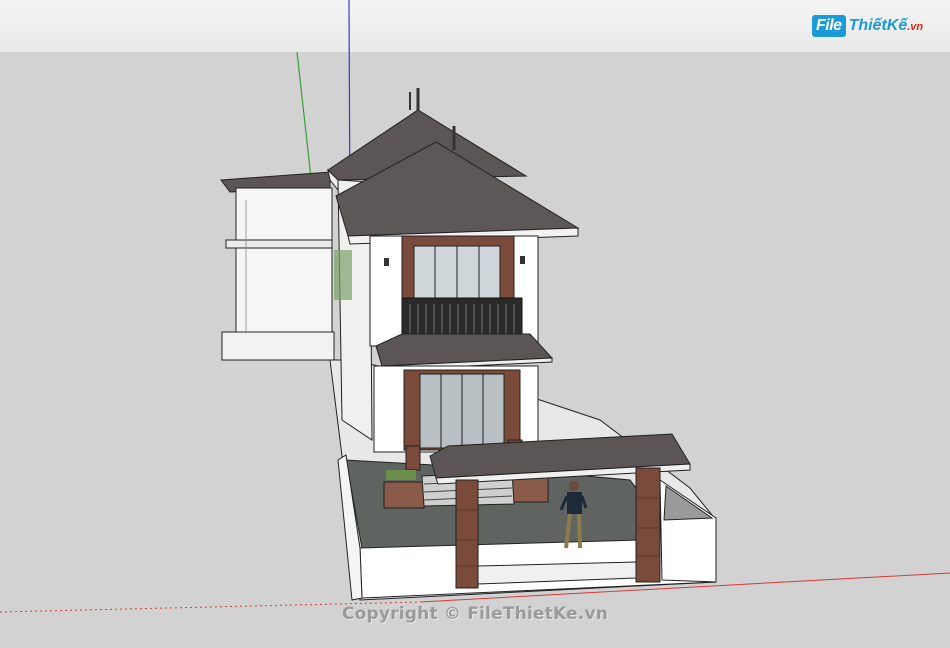 This screenshot has width=950, height=648. What do you see at coordinates (886, 25) in the screenshot?
I see `logo-name: ThiếtKế.vn` at bounding box center [886, 25].